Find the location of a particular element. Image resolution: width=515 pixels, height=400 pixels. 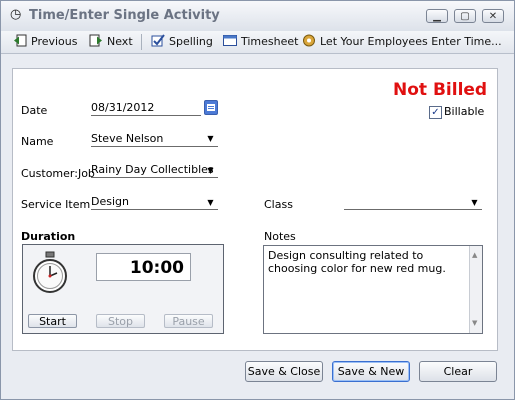

close-icon: ✕ is located at coordinates (493, 16).